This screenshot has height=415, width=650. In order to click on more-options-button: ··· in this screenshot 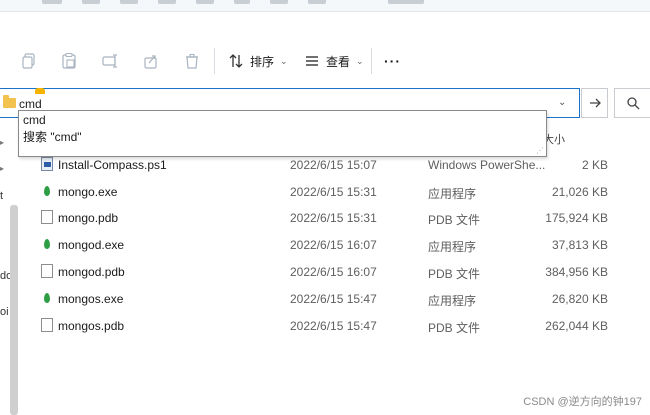, I will do `click(392, 61)`.